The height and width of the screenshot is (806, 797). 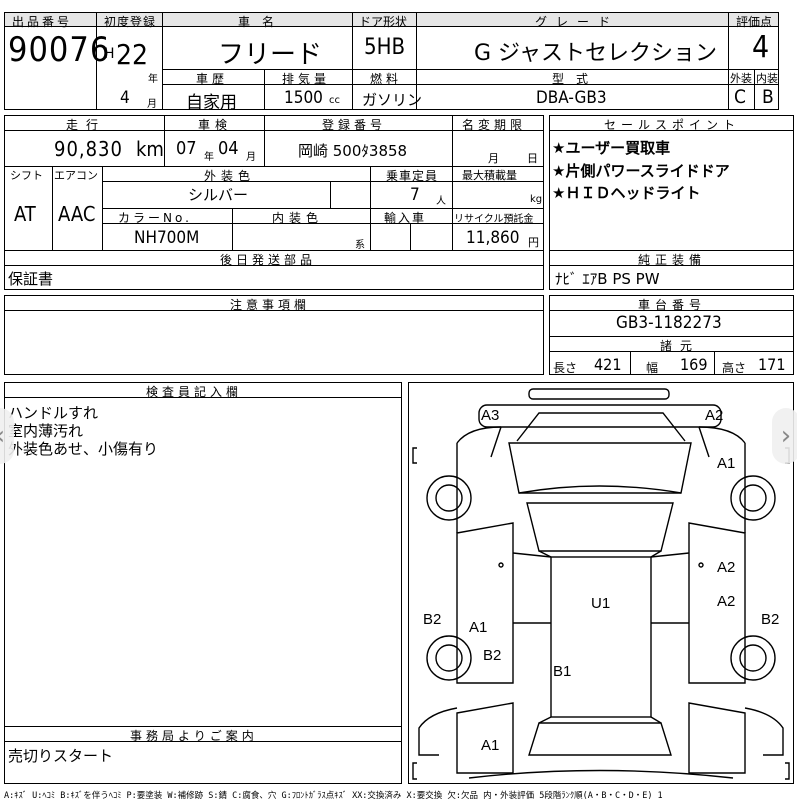 What do you see at coordinates (212, 79) in the screenshot?
I see `history-label: 車歴` at bounding box center [212, 79].